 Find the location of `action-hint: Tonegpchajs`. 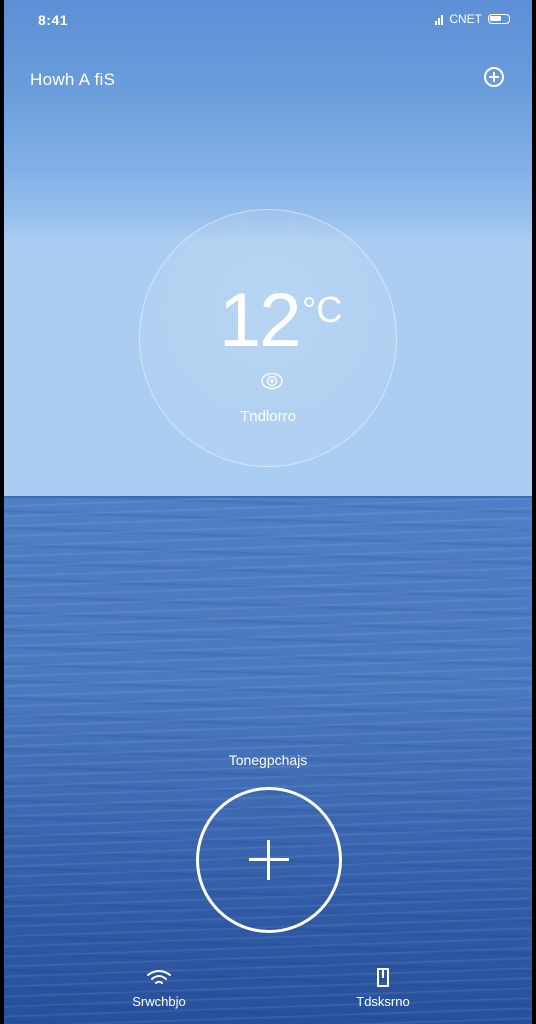

action-hint: Tonegpchajs is located at coordinates (268, 760).